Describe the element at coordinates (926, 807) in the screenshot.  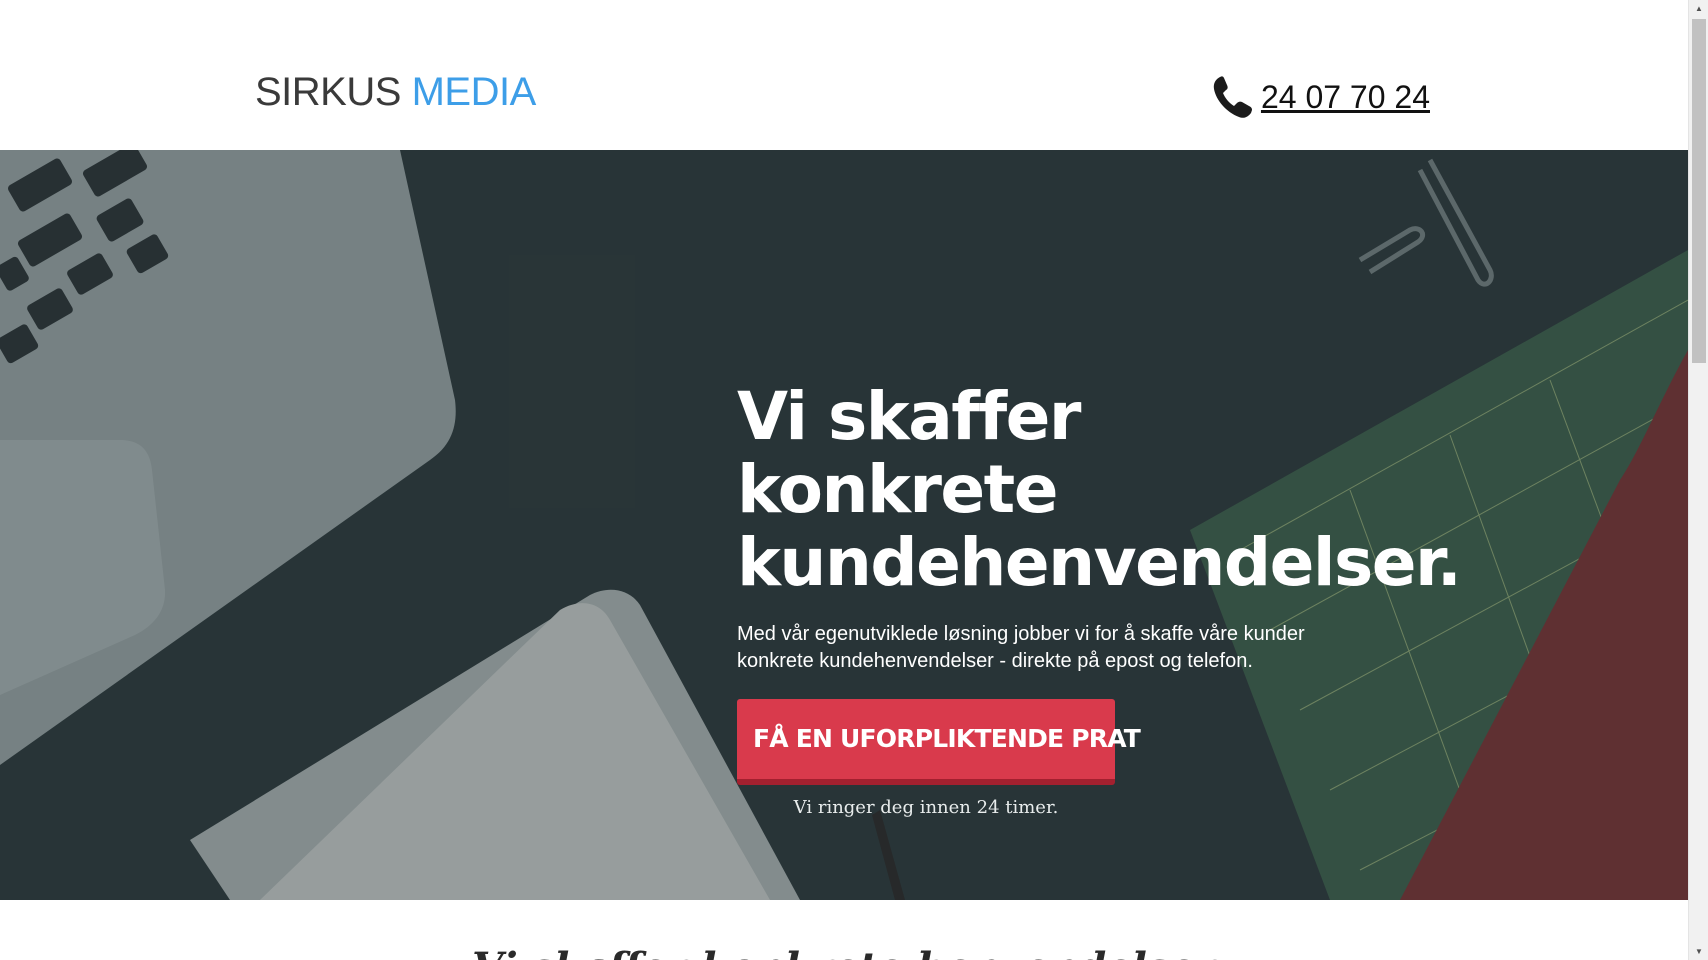
I see `cta-note: Vi ringer deg innen 24 timer.` at that location.